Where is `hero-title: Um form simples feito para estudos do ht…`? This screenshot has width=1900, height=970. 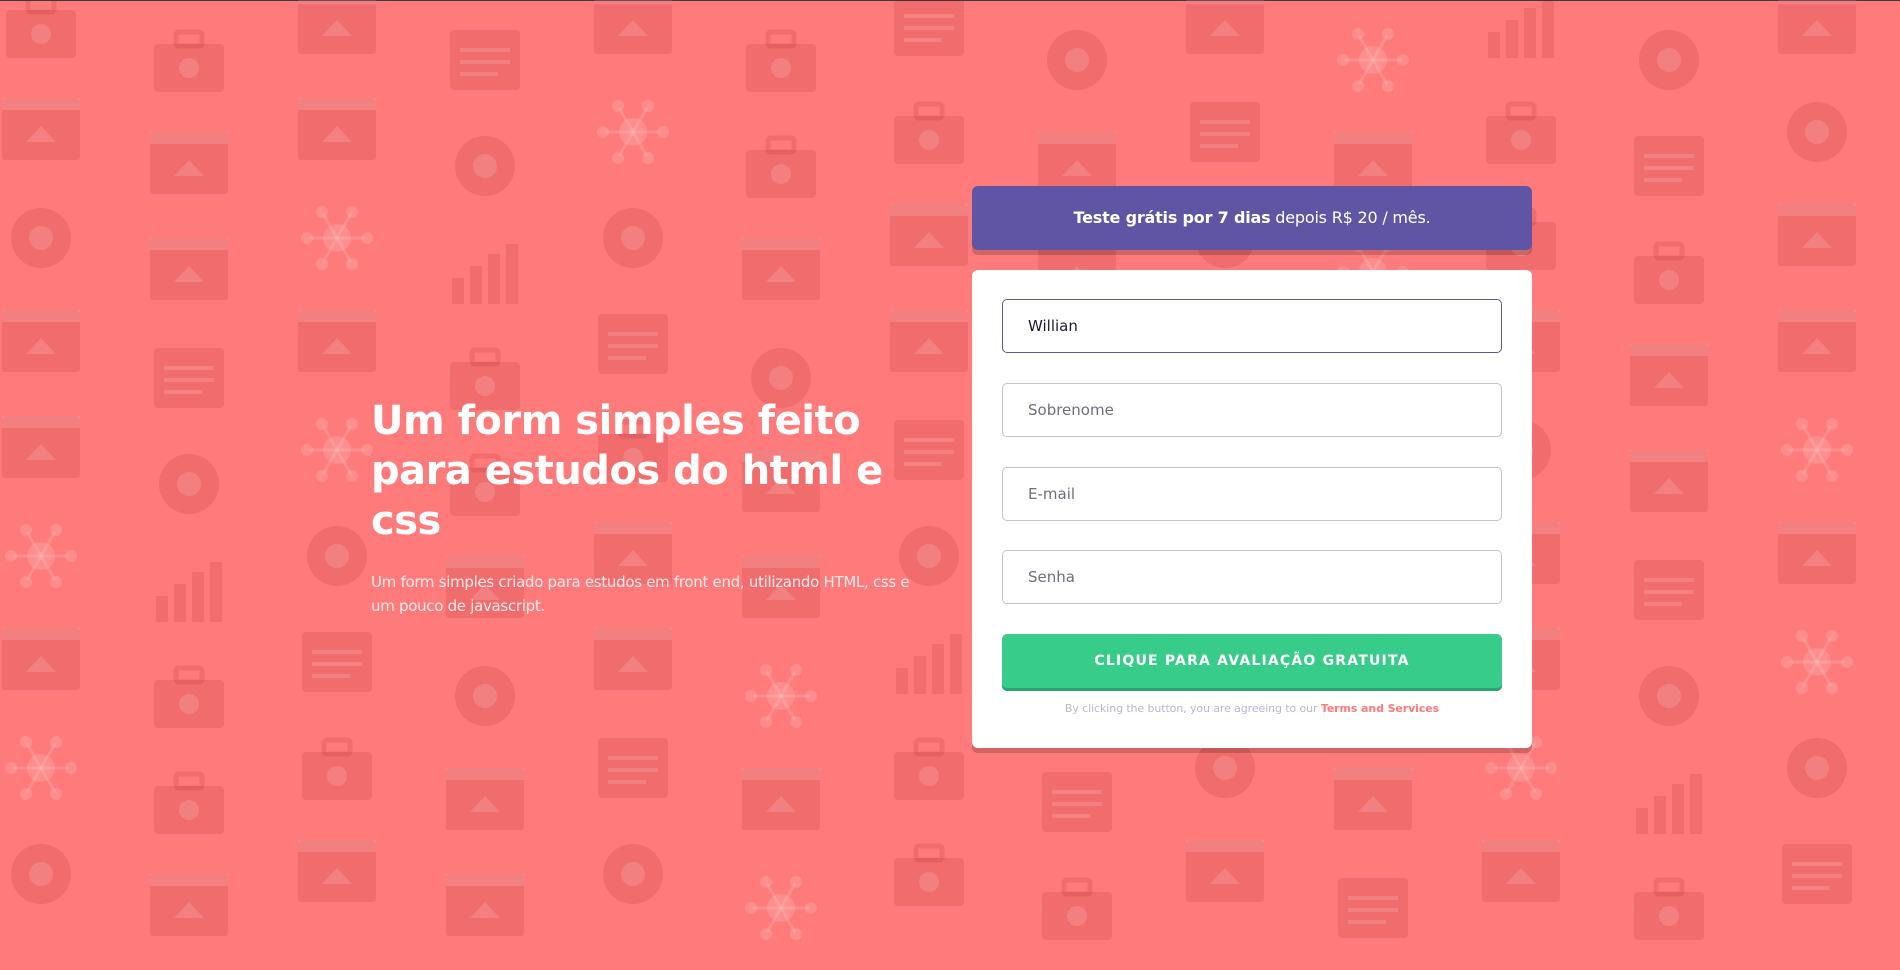 hero-title: Um form simples feito para estudos do ht… is located at coordinates (651, 471).